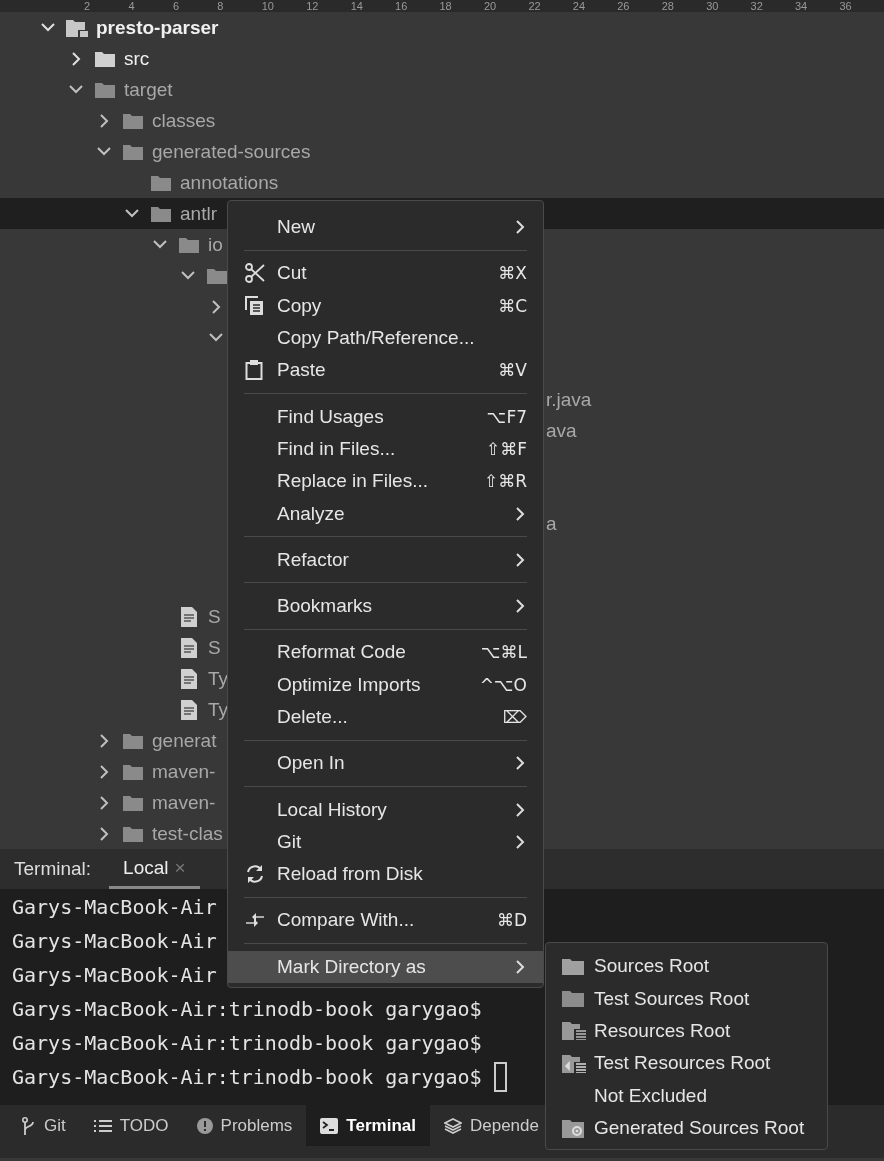  Describe the element at coordinates (446, 6) in the screenshot. I see `ruler-number: 18` at that location.